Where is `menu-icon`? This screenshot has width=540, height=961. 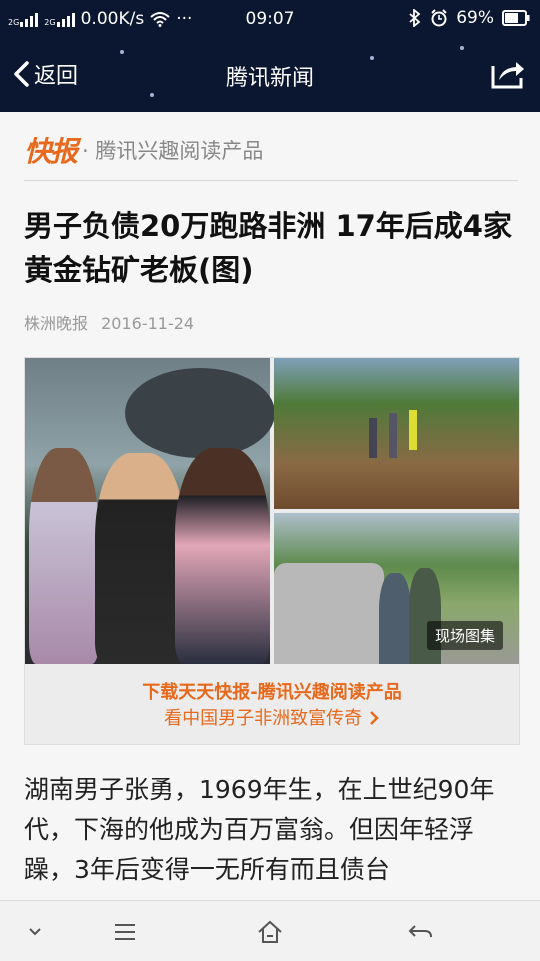
menu-icon is located at coordinates (125, 932).